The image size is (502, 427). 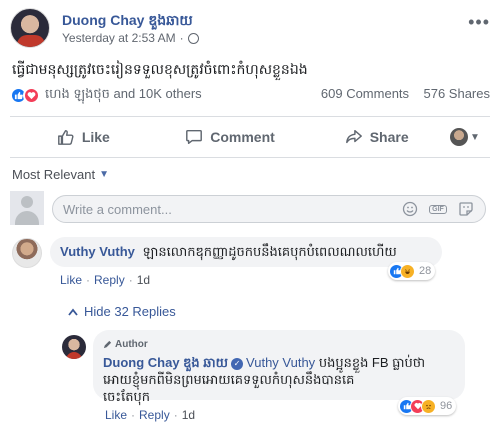 I want to click on gif-label: GIF, so click(x=438, y=209).